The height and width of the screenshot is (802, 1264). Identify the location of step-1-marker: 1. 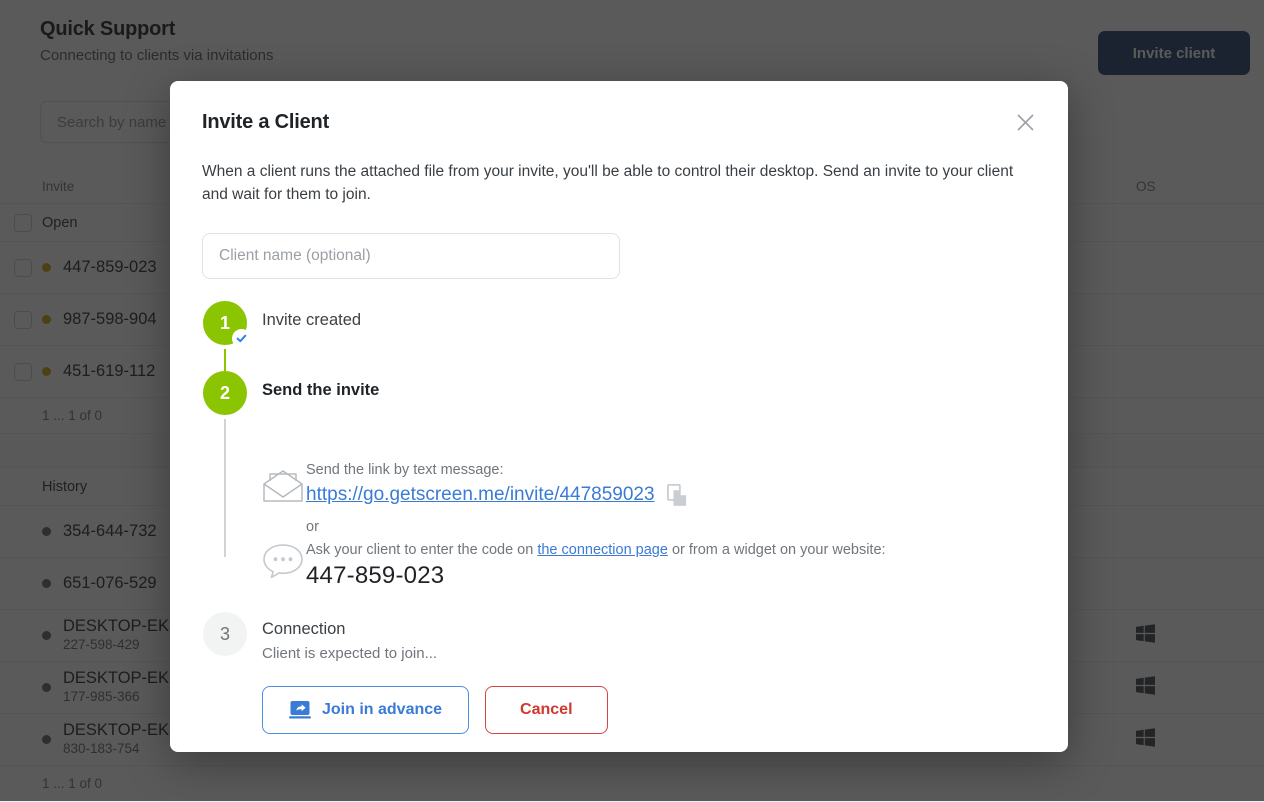
(225, 336).